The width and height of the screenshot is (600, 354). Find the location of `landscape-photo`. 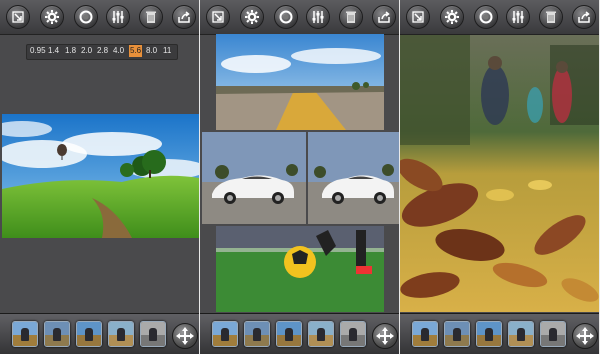

landscape-photo is located at coordinates (100, 176).